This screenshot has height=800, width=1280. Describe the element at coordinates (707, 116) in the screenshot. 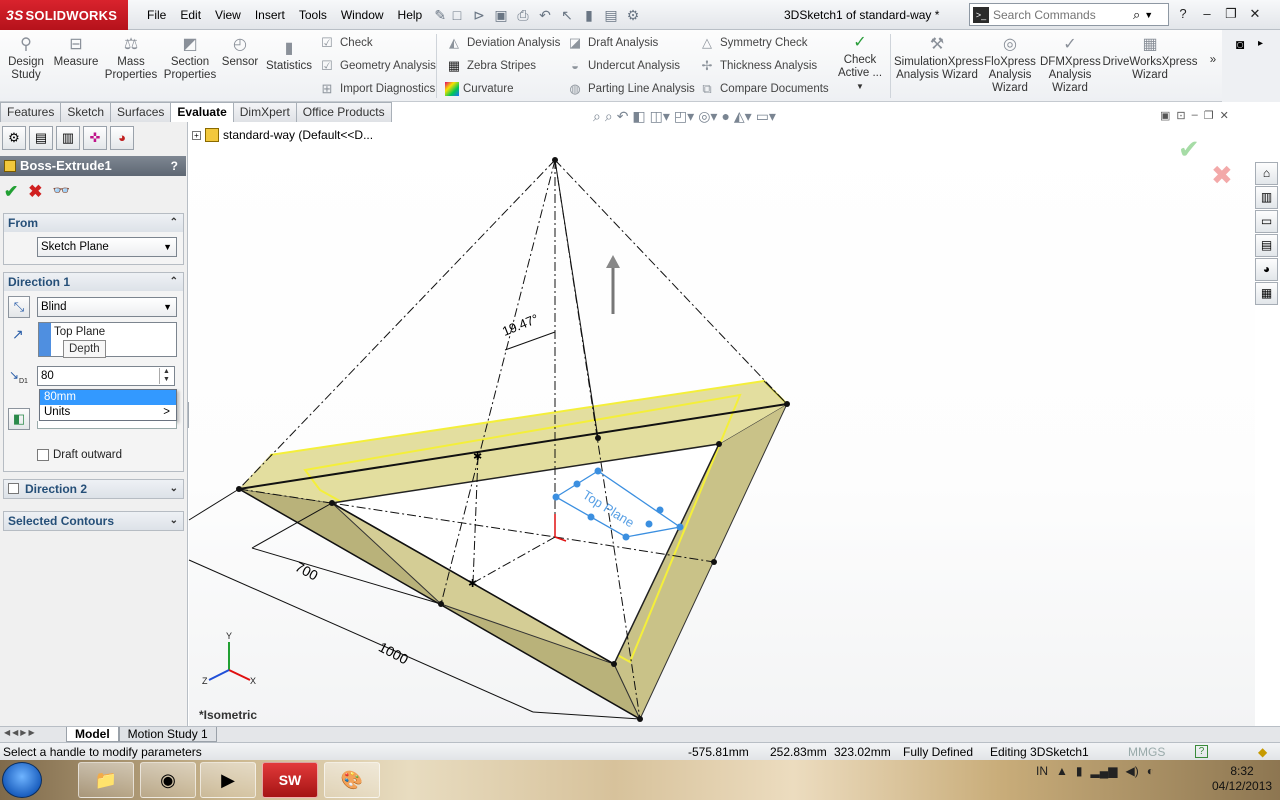

I see `hide-show-items-icon: ◎▾` at that location.